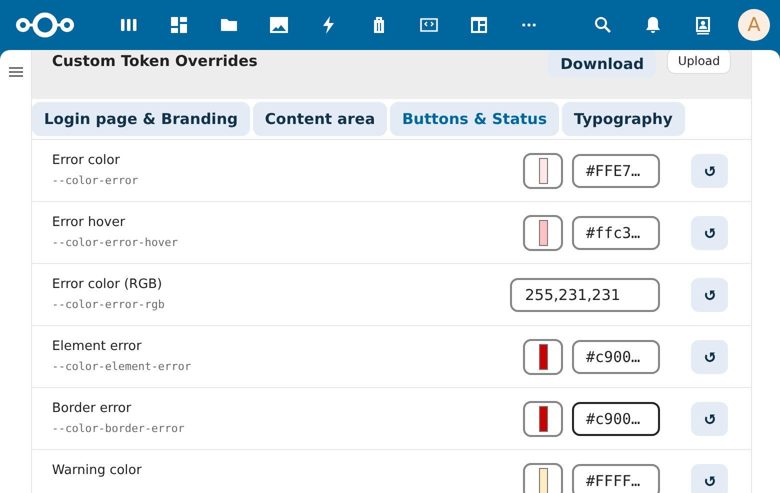  I want to click on token-name: --color-border-error, so click(119, 428).